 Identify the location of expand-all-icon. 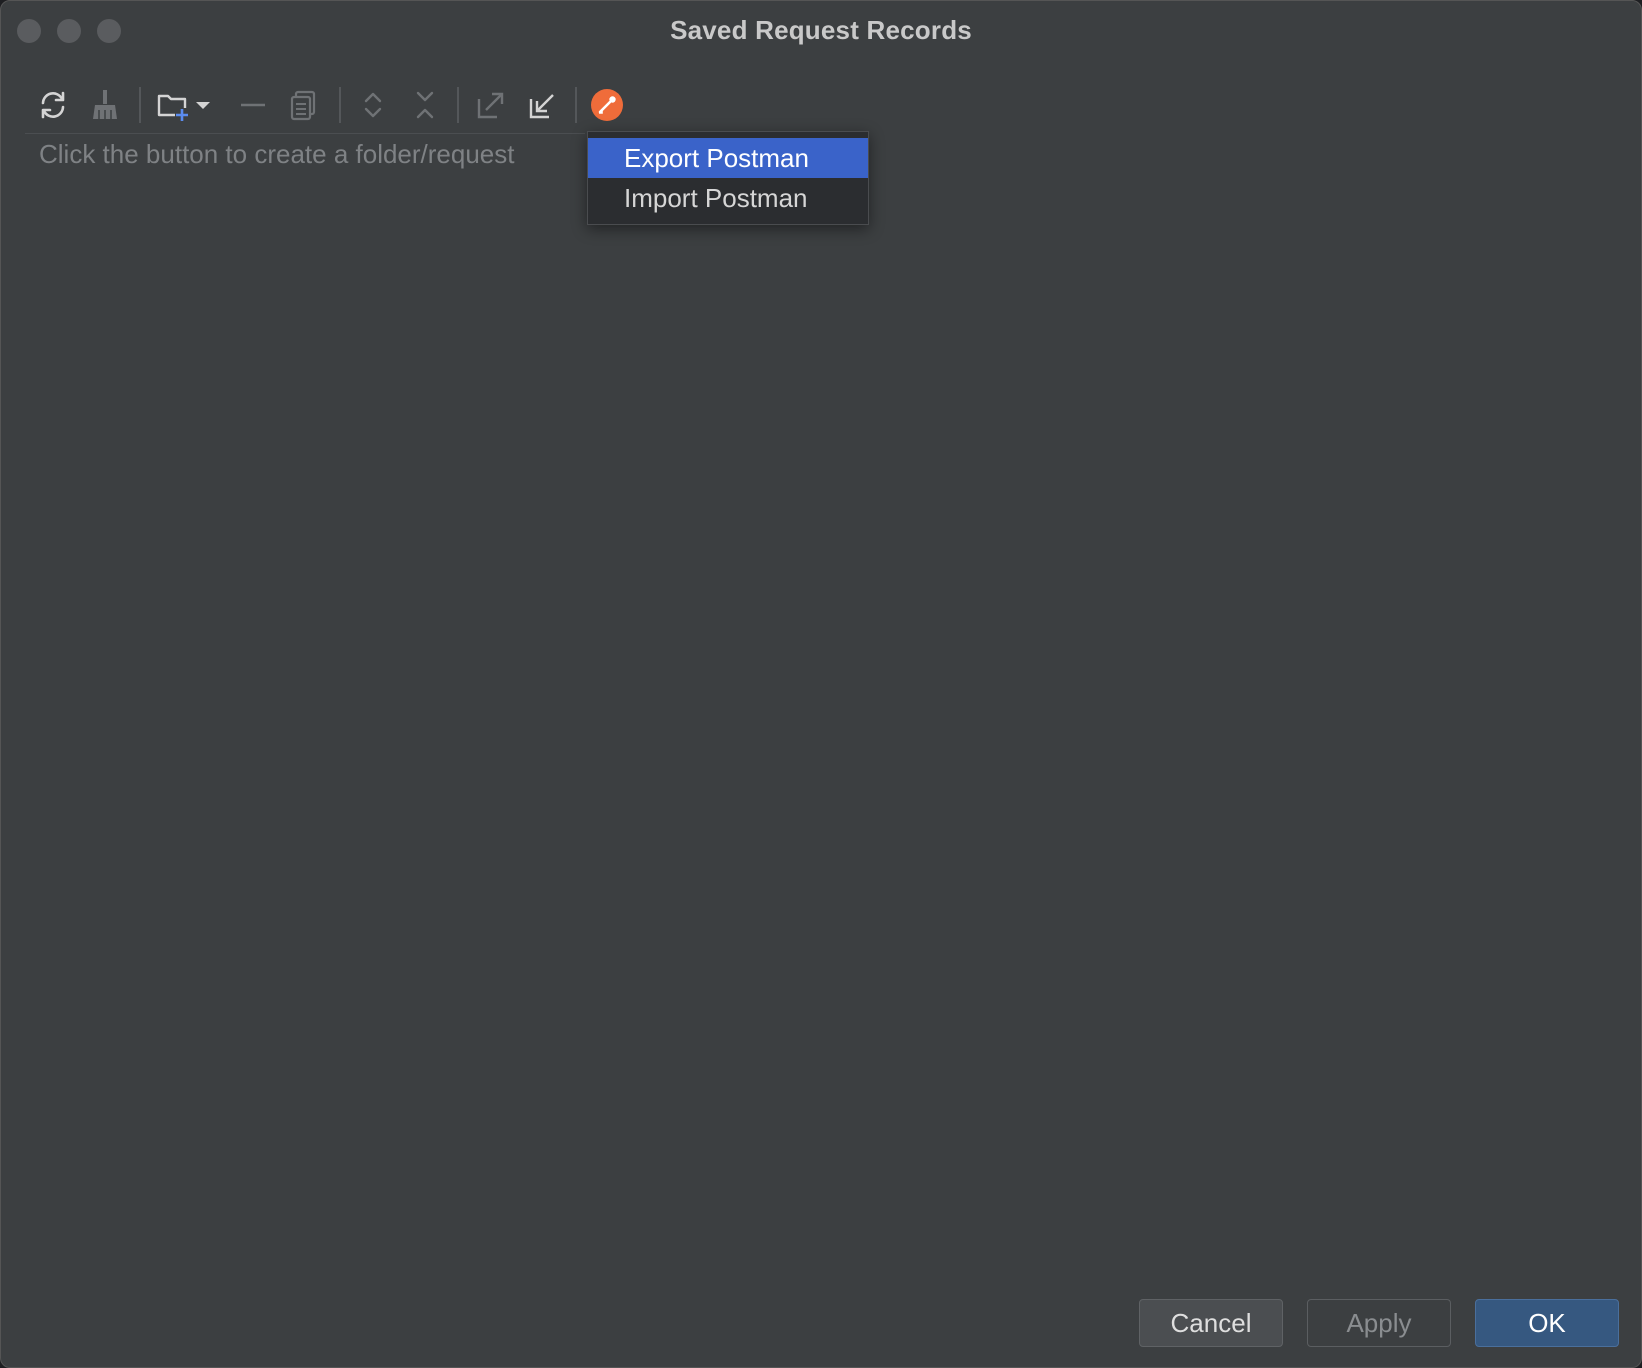
(373, 105).